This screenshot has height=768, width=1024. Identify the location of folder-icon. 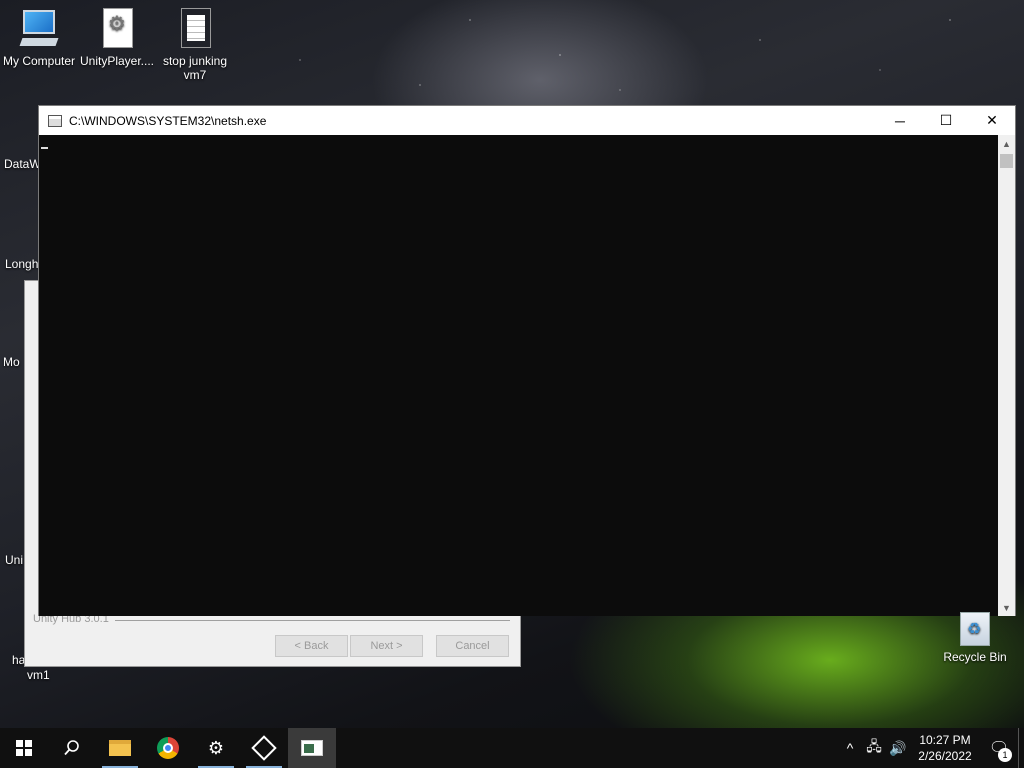
(120, 748).